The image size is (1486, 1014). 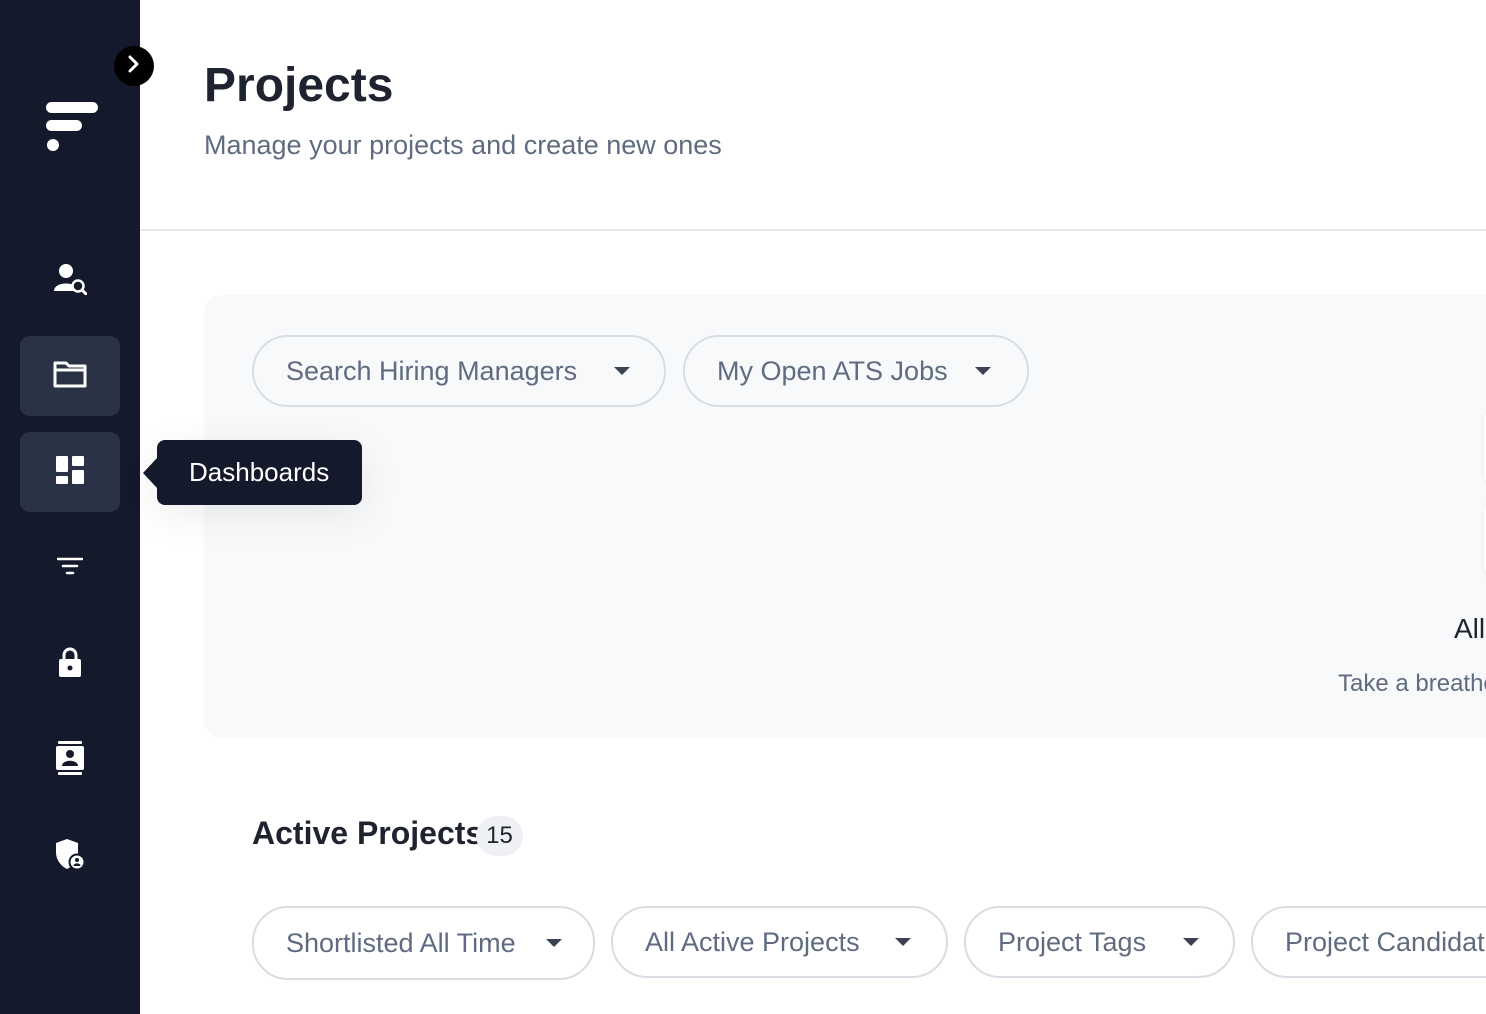 I want to click on dropdown-label: Search Hiring Managers, so click(x=432, y=370).